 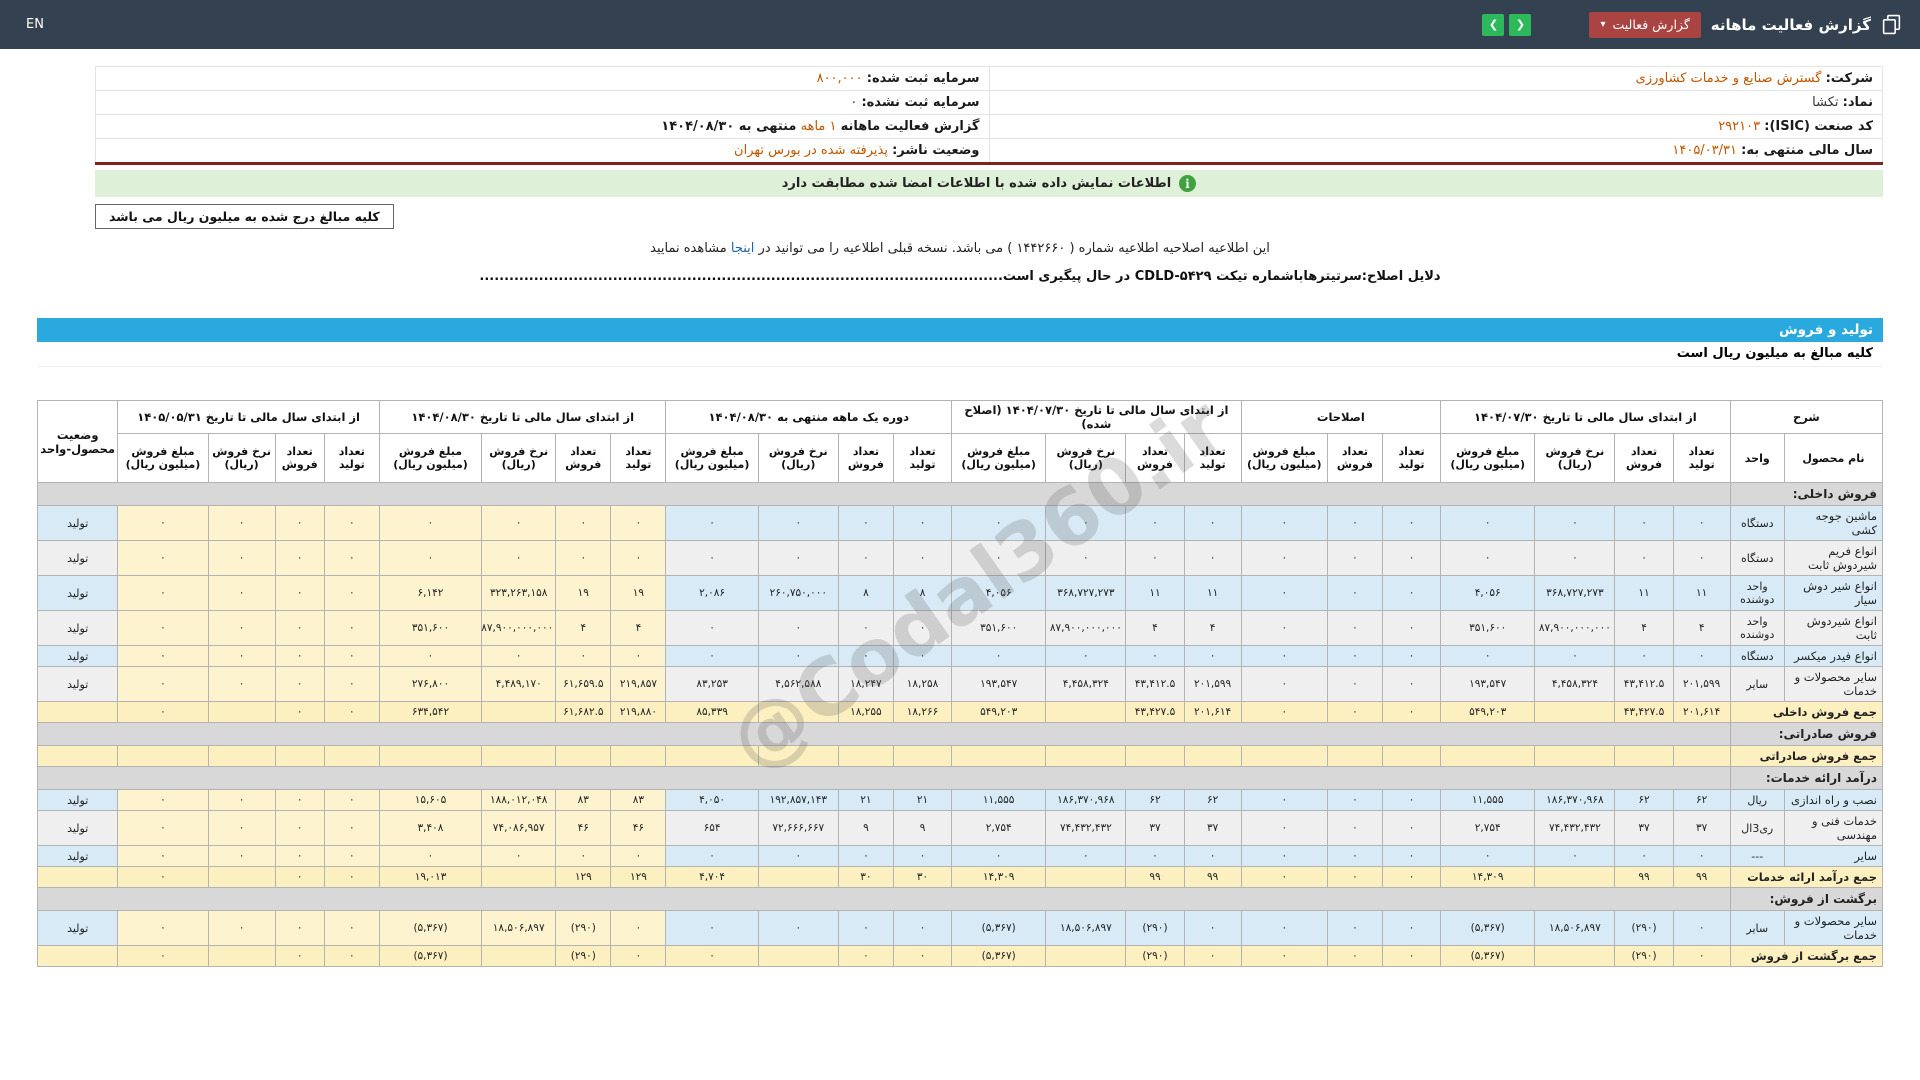 I want to click on table-cell: ۴۳,۴۱۲.۵, so click(x=1644, y=684).